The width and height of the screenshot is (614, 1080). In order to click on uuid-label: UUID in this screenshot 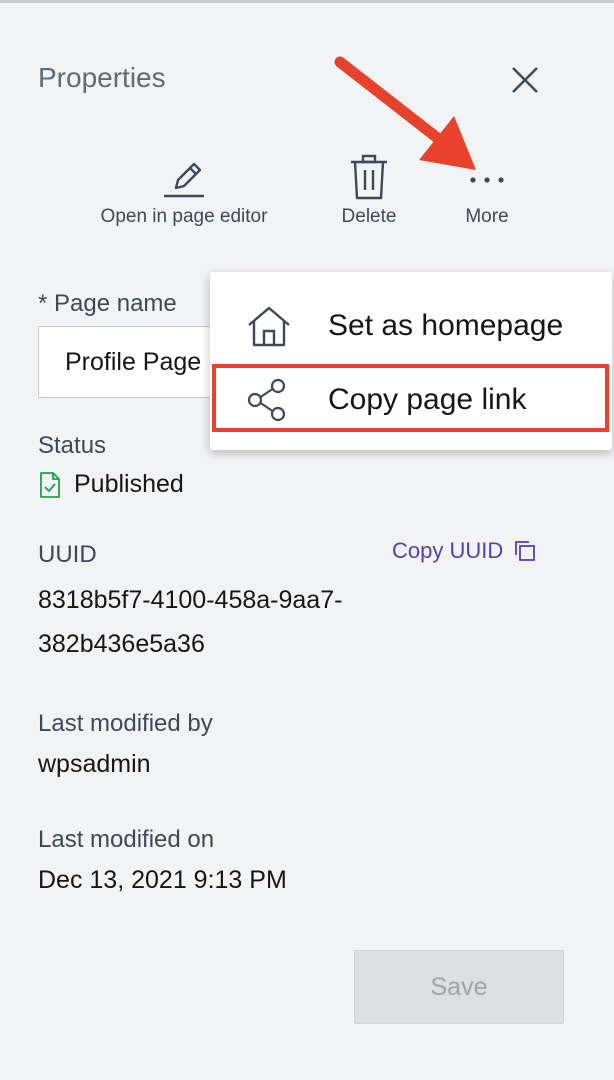, I will do `click(67, 554)`.